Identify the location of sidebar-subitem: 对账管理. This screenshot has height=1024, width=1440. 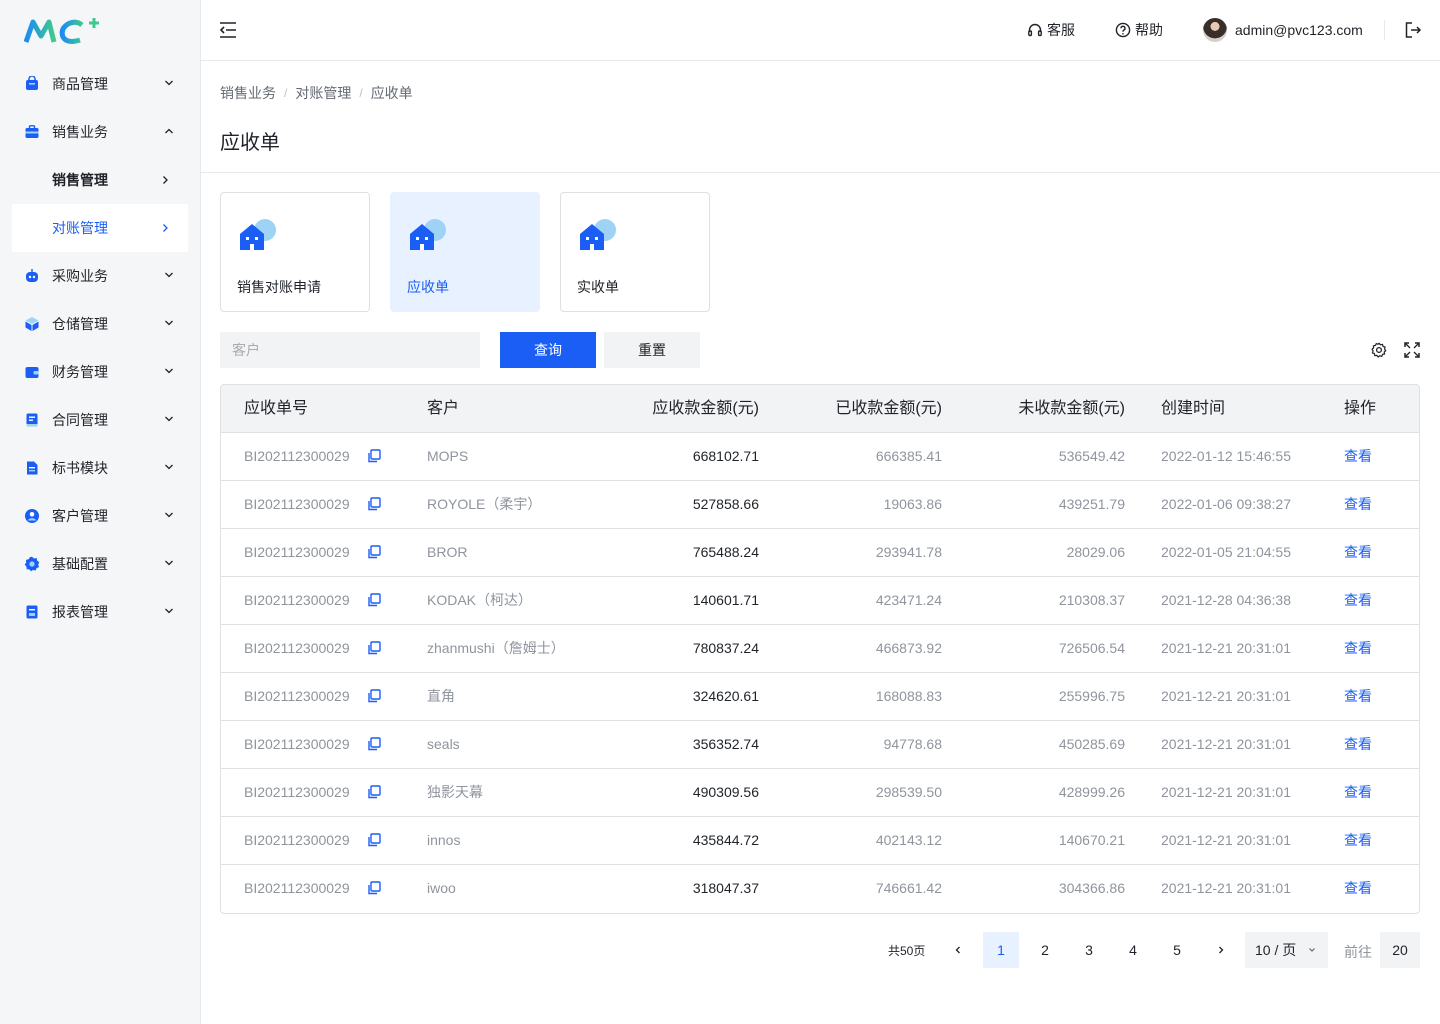
(100, 228).